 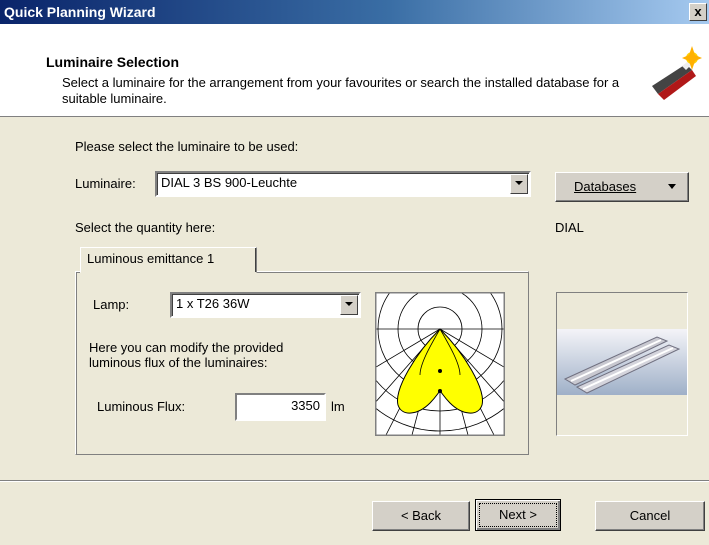 What do you see at coordinates (113, 62) in the screenshot?
I see `page-title: Luminaire Selection` at bounding box center [113, 62].